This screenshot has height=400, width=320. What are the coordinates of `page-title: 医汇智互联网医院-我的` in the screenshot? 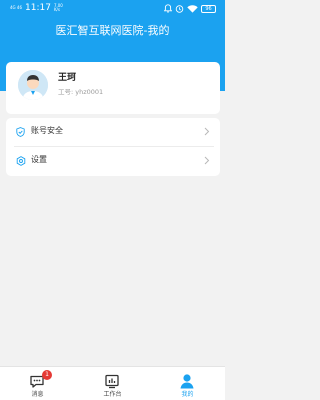 It's located at (112, 30).